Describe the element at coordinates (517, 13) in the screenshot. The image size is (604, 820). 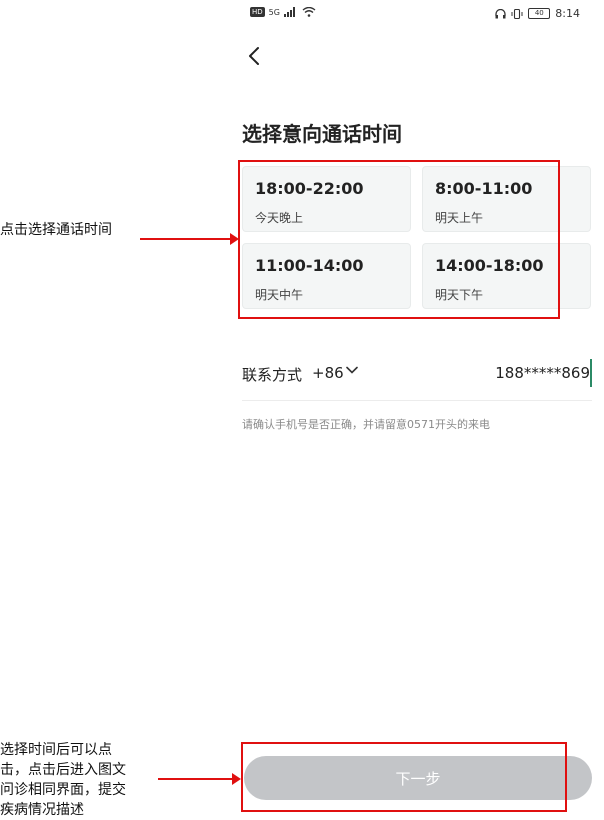
I see `vibrate-icon` at that location.